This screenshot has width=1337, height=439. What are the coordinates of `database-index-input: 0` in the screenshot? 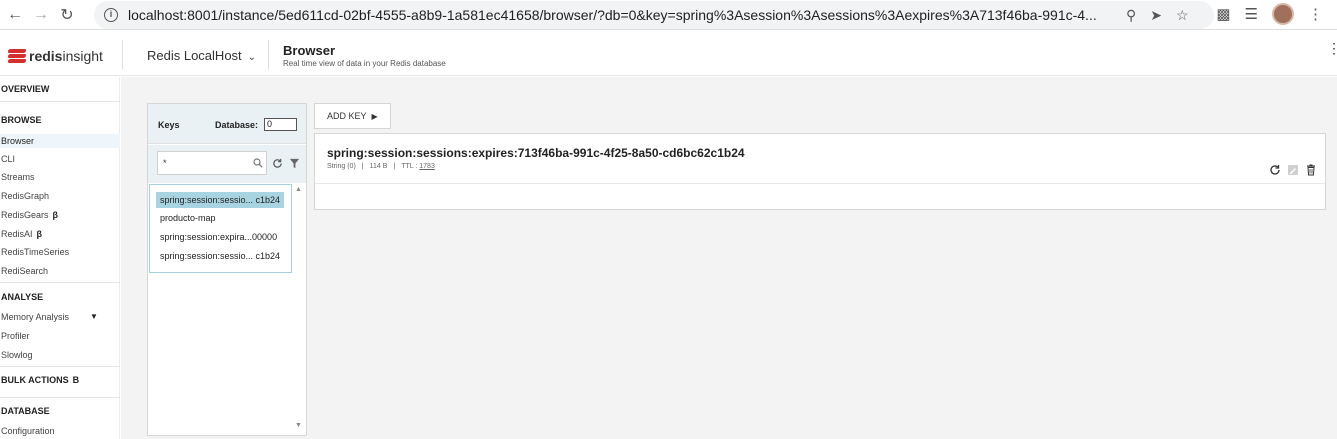 It's located at (280, 124).